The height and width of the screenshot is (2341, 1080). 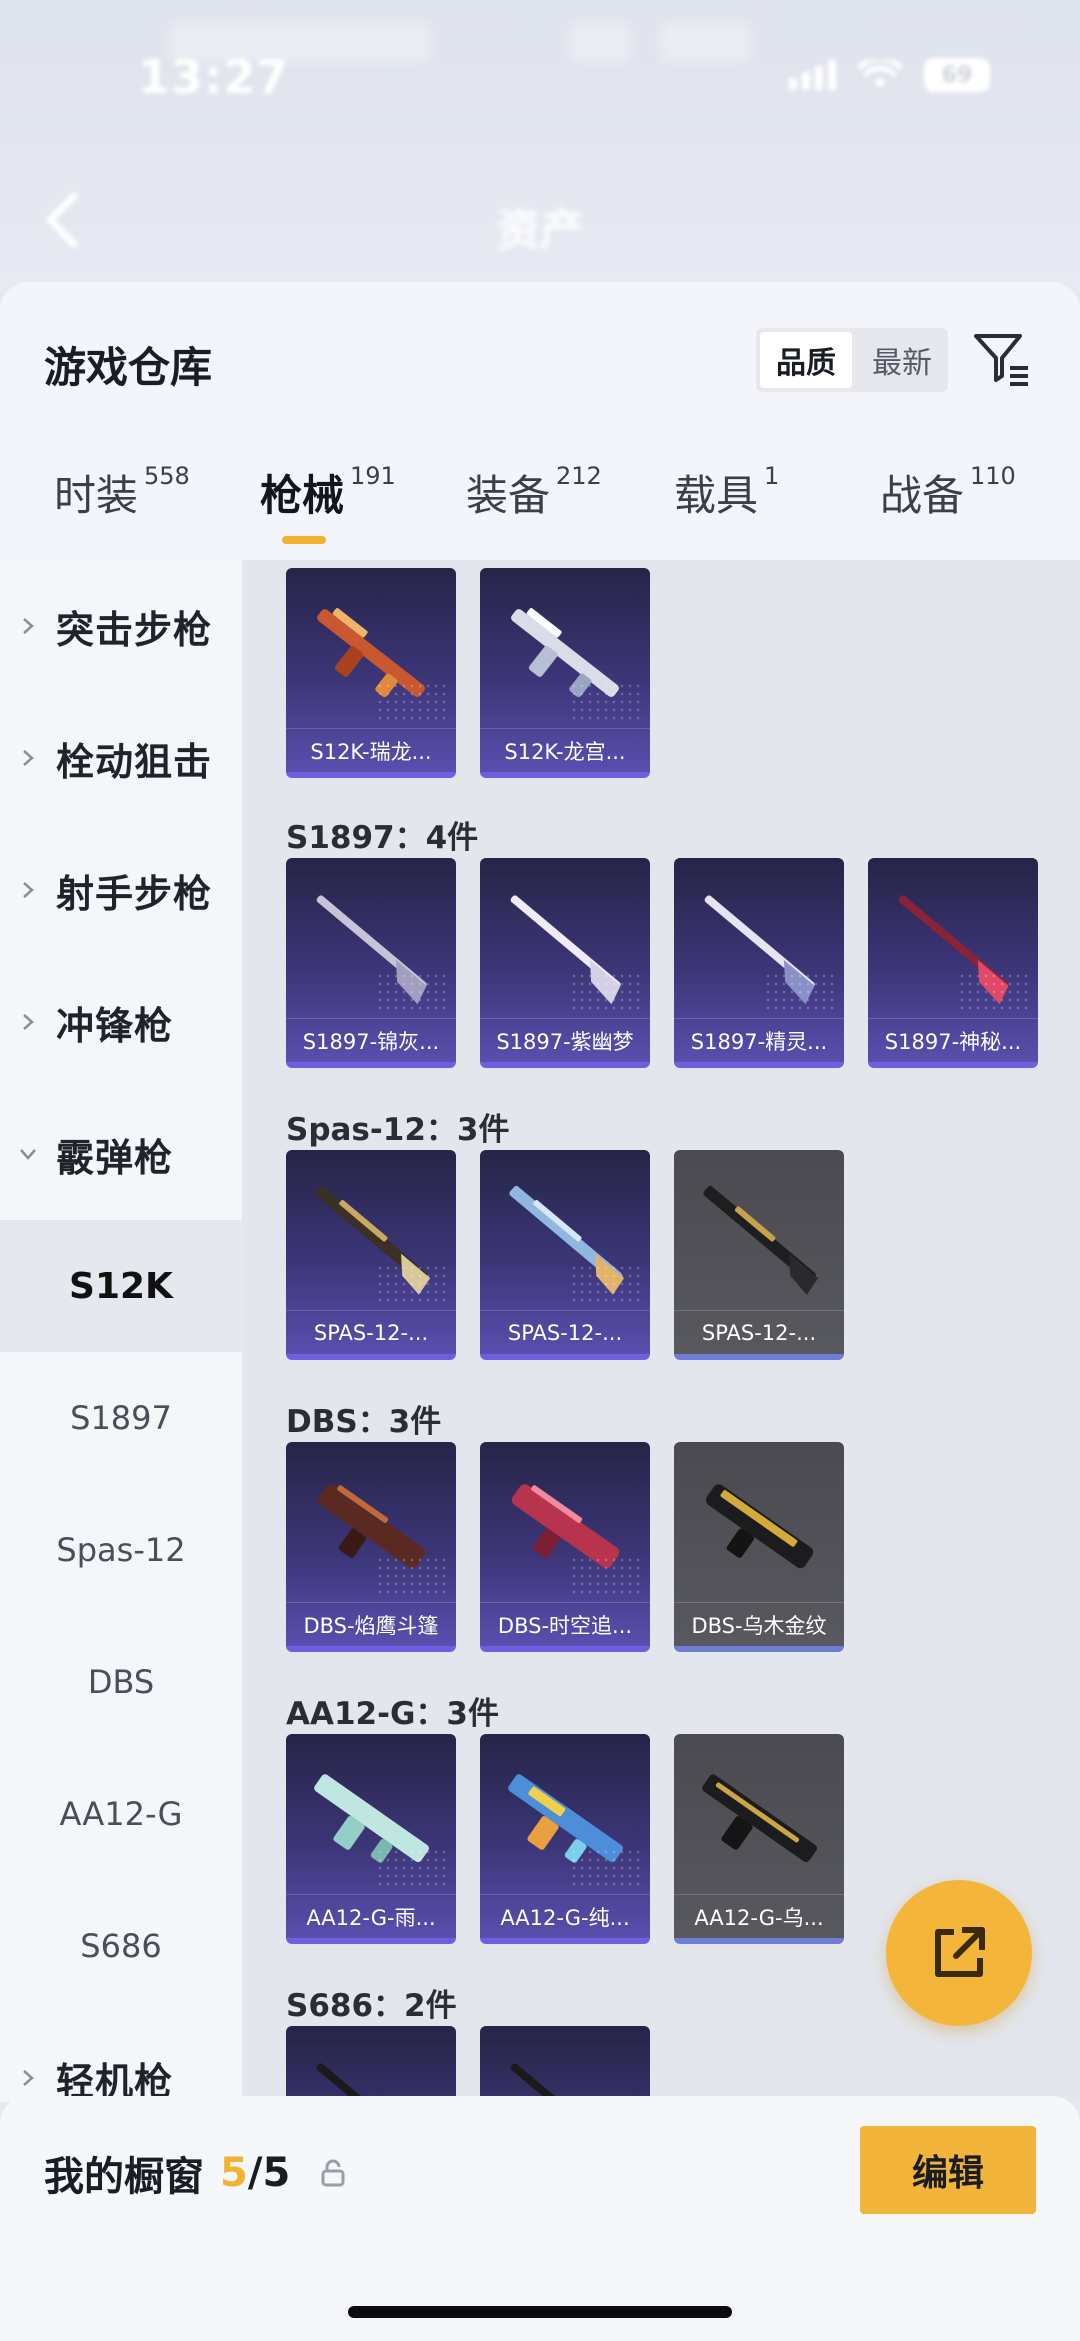 I want to click on sidebar-item-shotgun: 霰弹枪, so click(x=121, y=1154).